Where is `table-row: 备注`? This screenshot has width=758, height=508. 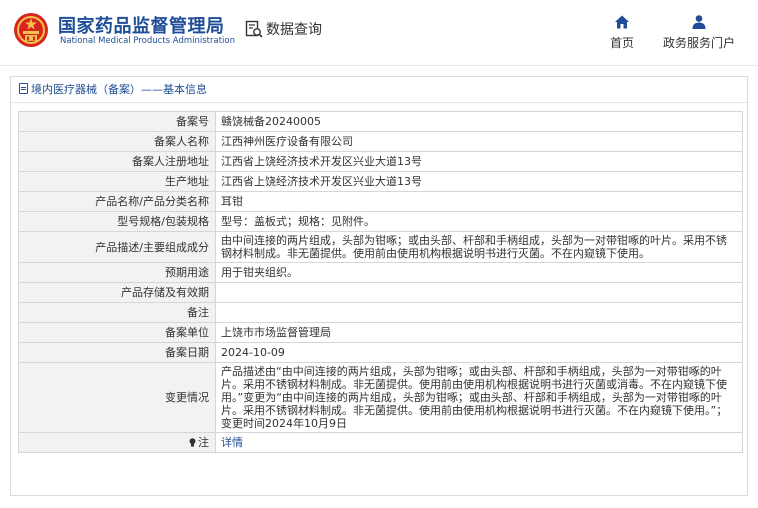
table-row: 备注 is located at coordinates (380, 312).